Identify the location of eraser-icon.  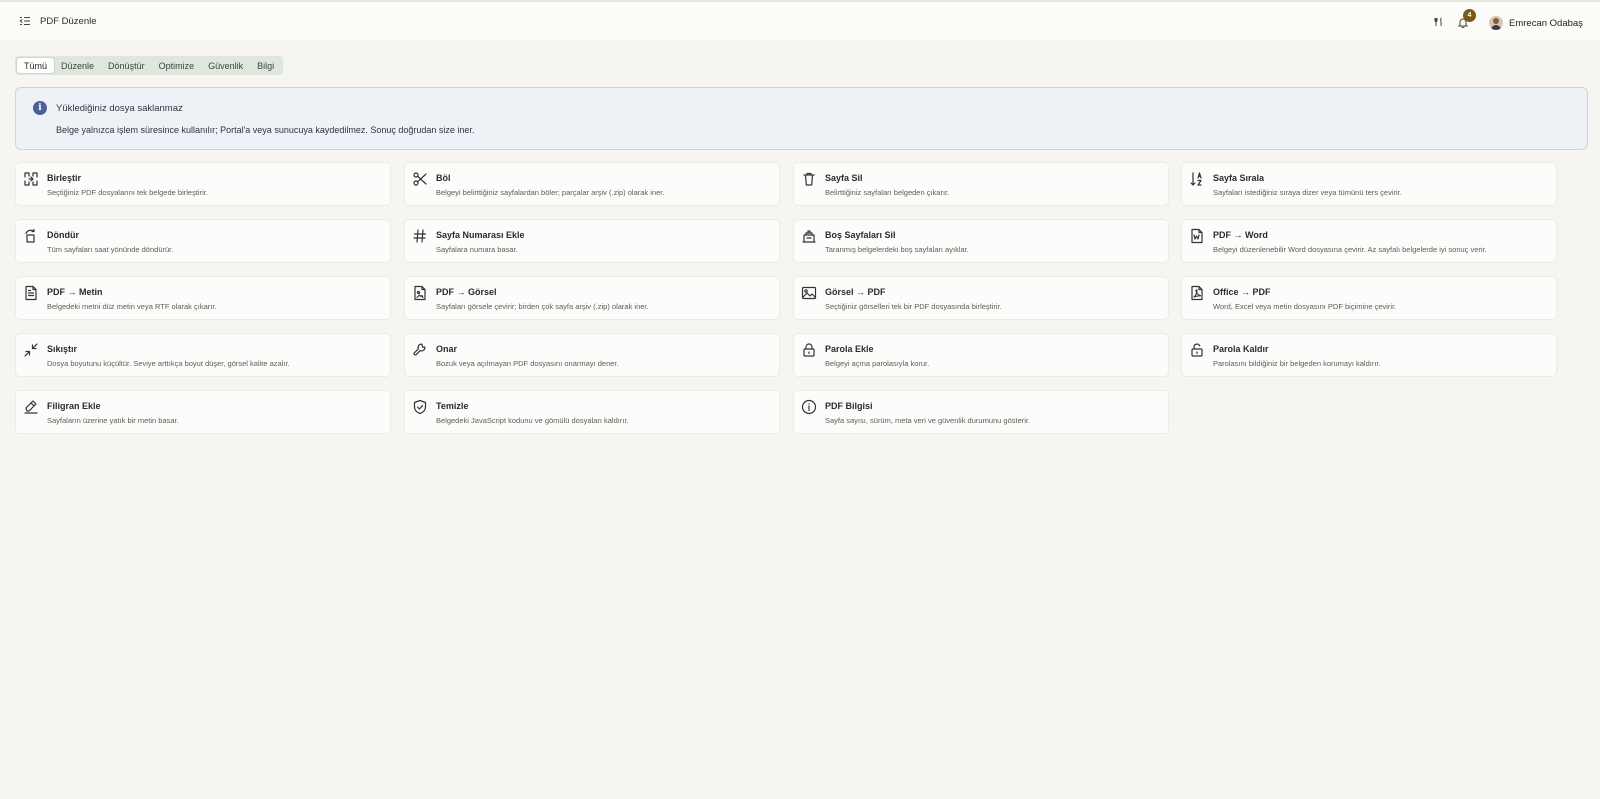
(809, 236).